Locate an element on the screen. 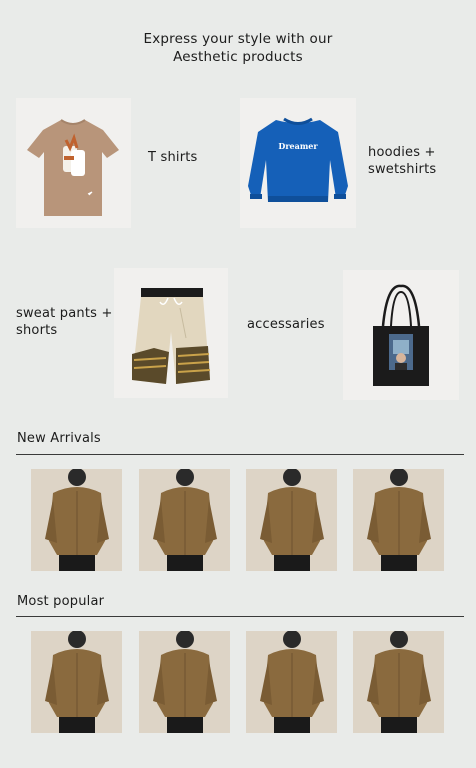  category-hoodies-link: hoodies + swetshirts is located at coordinates (402, 161).